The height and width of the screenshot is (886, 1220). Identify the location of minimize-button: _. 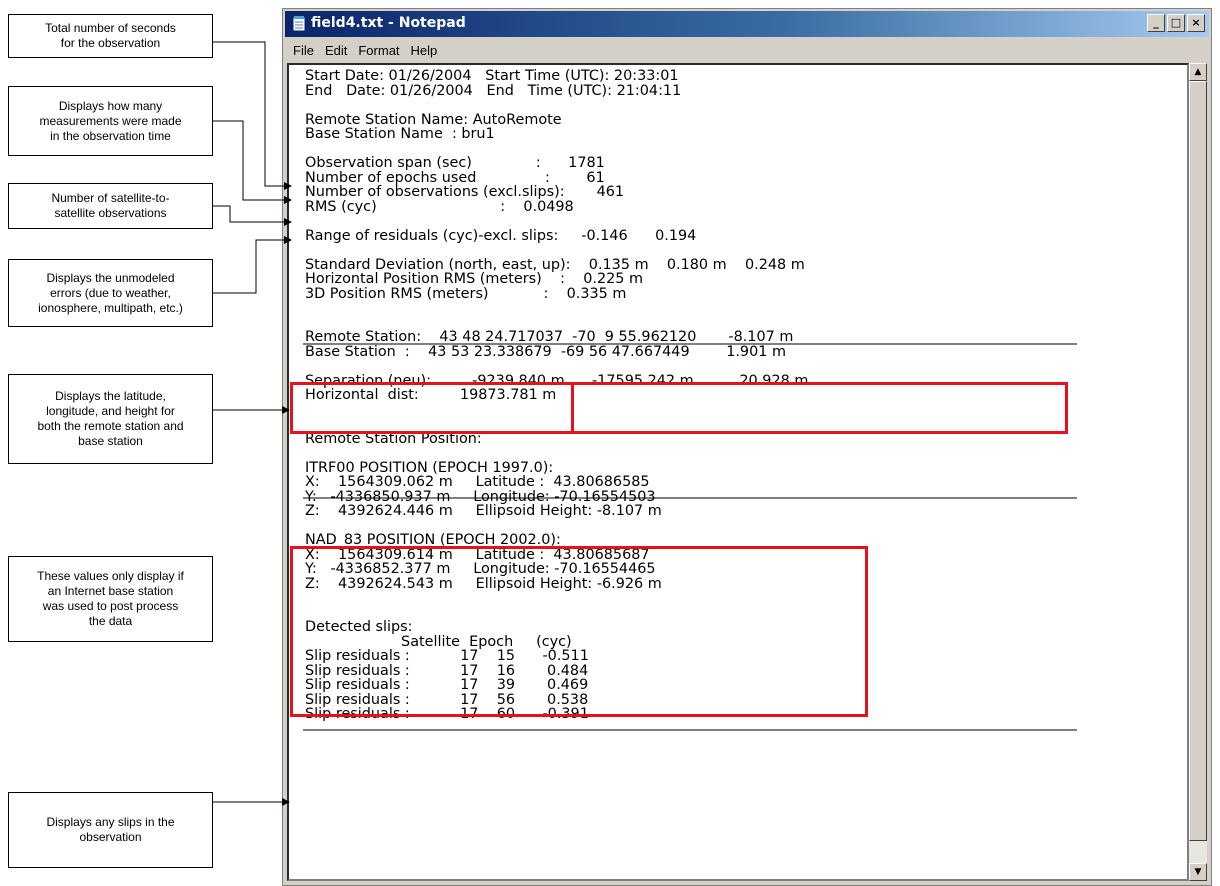
(1156, 23).